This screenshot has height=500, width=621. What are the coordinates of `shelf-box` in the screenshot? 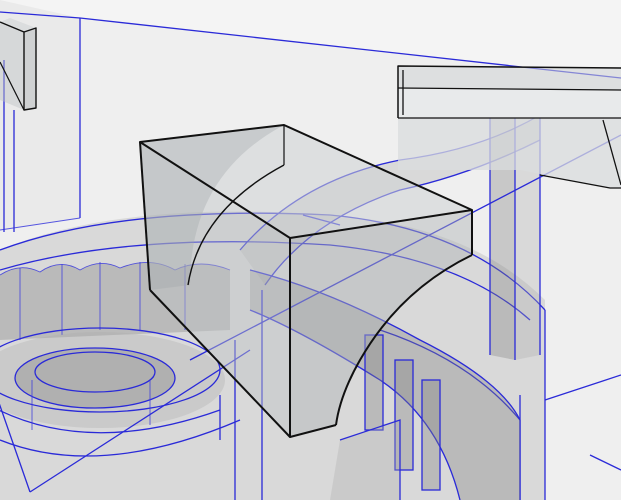 It's located at (509, 127).